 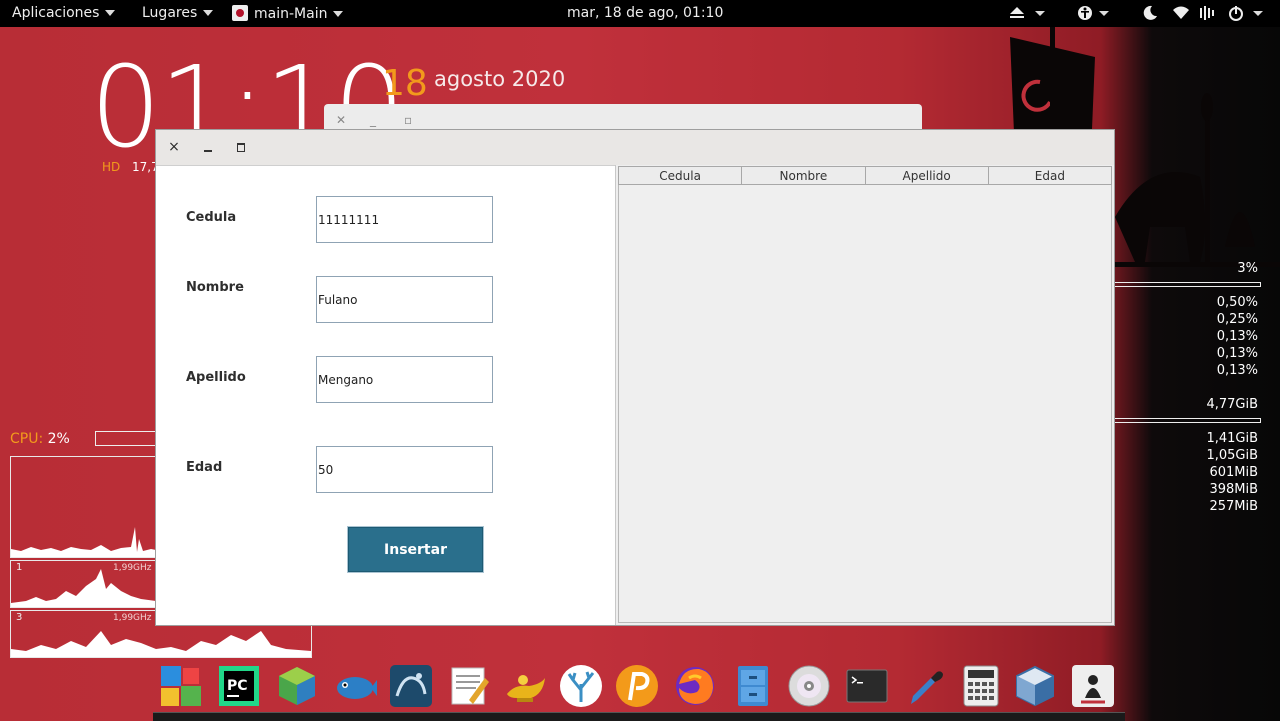 What do you see at coordinates (415, 549) in the screenshot?
I see `insert-button: Insertar` at bounding box center [415, 549].